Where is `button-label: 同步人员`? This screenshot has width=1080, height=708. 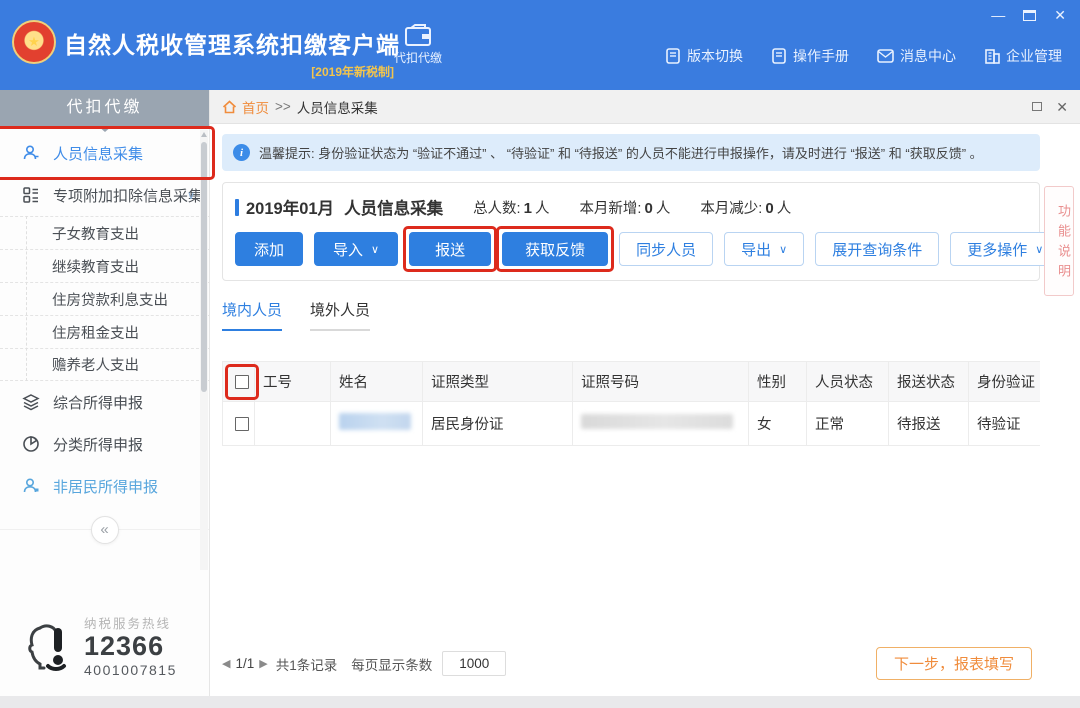 button-label: 同步人员 is located at coordinates (666, 250).